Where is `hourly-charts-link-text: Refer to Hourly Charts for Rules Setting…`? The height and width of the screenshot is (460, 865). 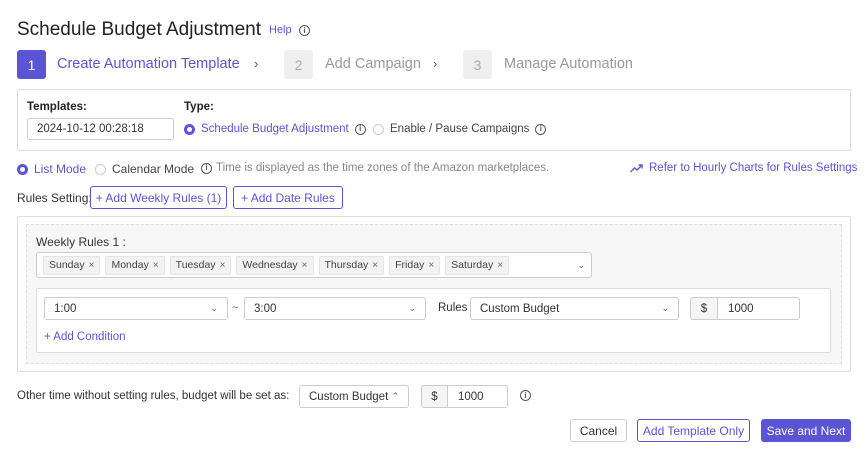
hourly-charts-link-text: Refer to Hourly Charts for Rules Setting… is located at coordinates (753, 168).